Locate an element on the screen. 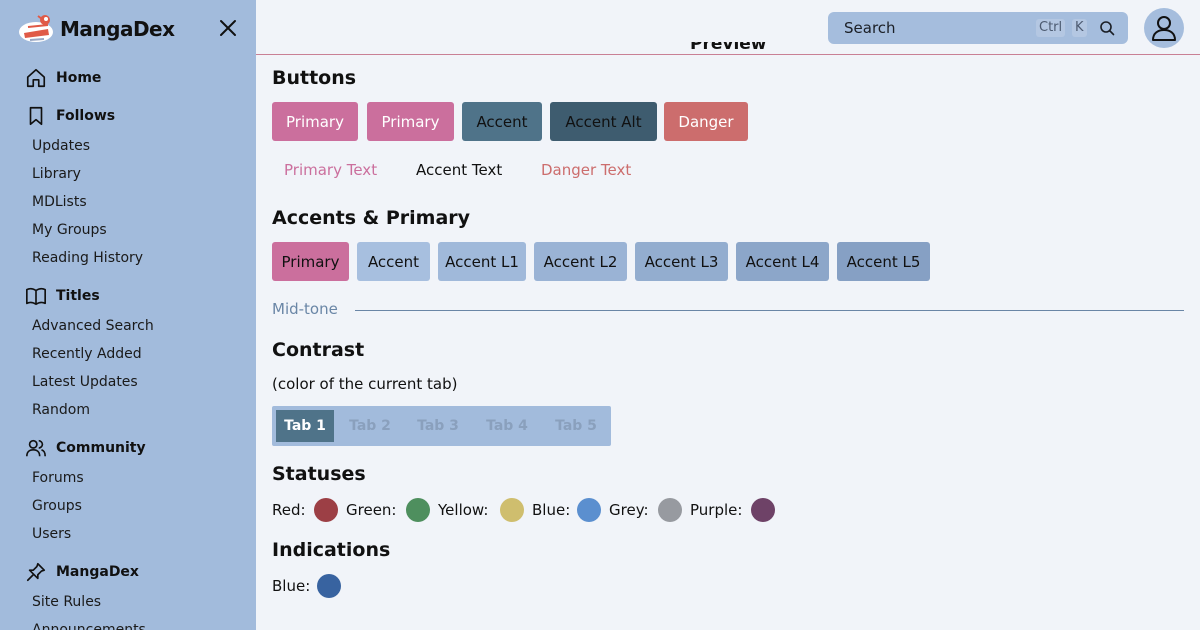  brand: MangaDex is located at coordinates (96, 29).